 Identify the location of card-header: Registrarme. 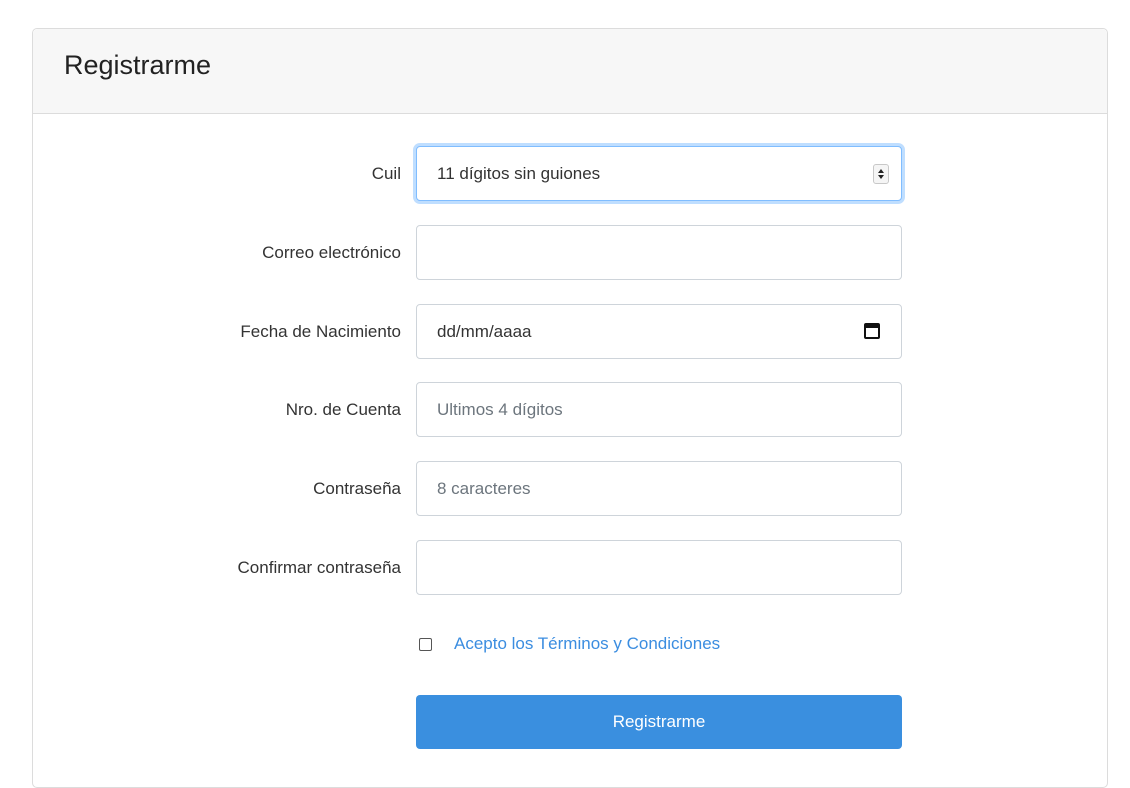
(570, 71).